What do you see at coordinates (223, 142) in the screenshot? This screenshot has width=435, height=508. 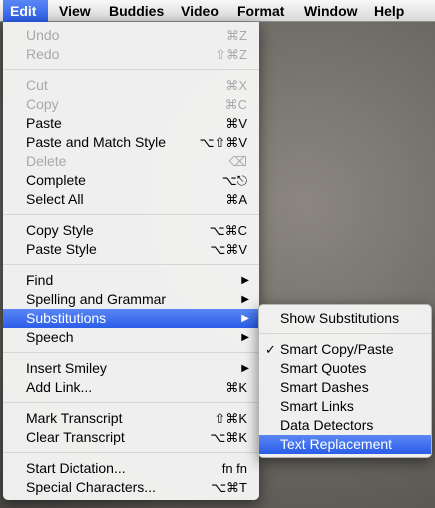 I see `paste-match-shortcut: ⌥⇧⌘V` at bounding box center [223, 142].